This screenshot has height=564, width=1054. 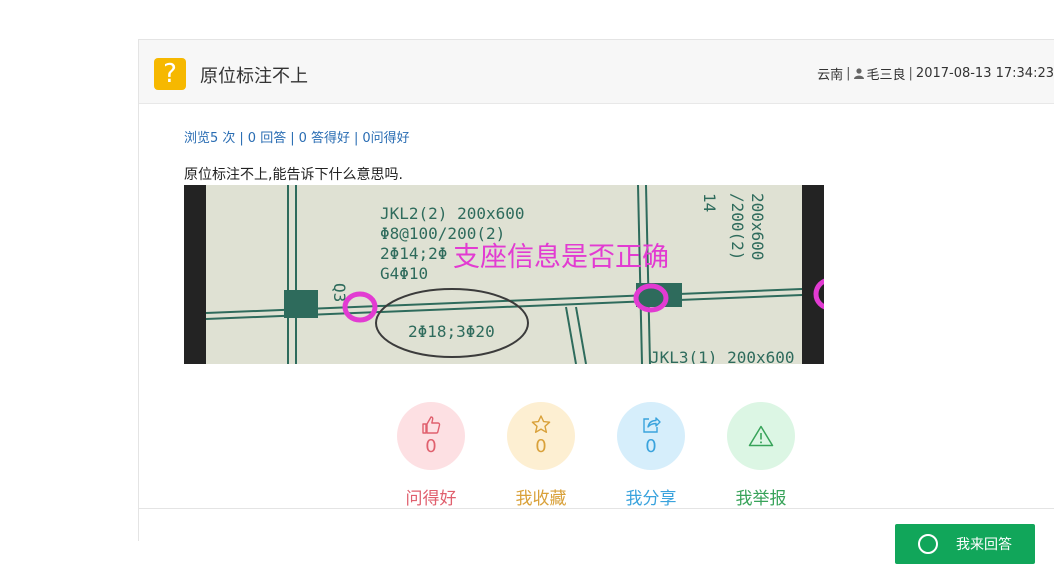 What do you see at coordinates (596, 536) in the screenshot?
I see `answer-footer: 我来回答` at bounding box center [596, 536].